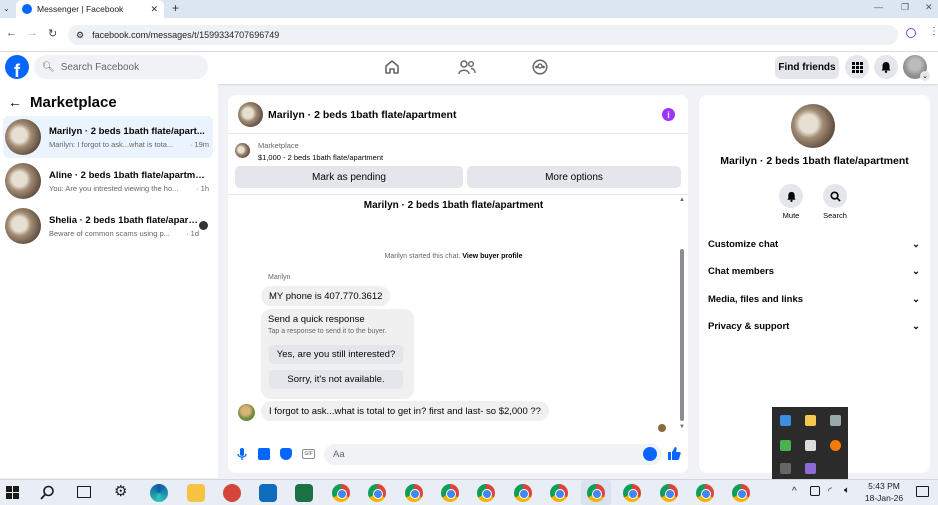 Image resolution: width=938 pixels, height=505 pixels. What do you see at coordinates (467, 67) in the screenshot?
I see `friends-icon` at bounding box center [467, 67].